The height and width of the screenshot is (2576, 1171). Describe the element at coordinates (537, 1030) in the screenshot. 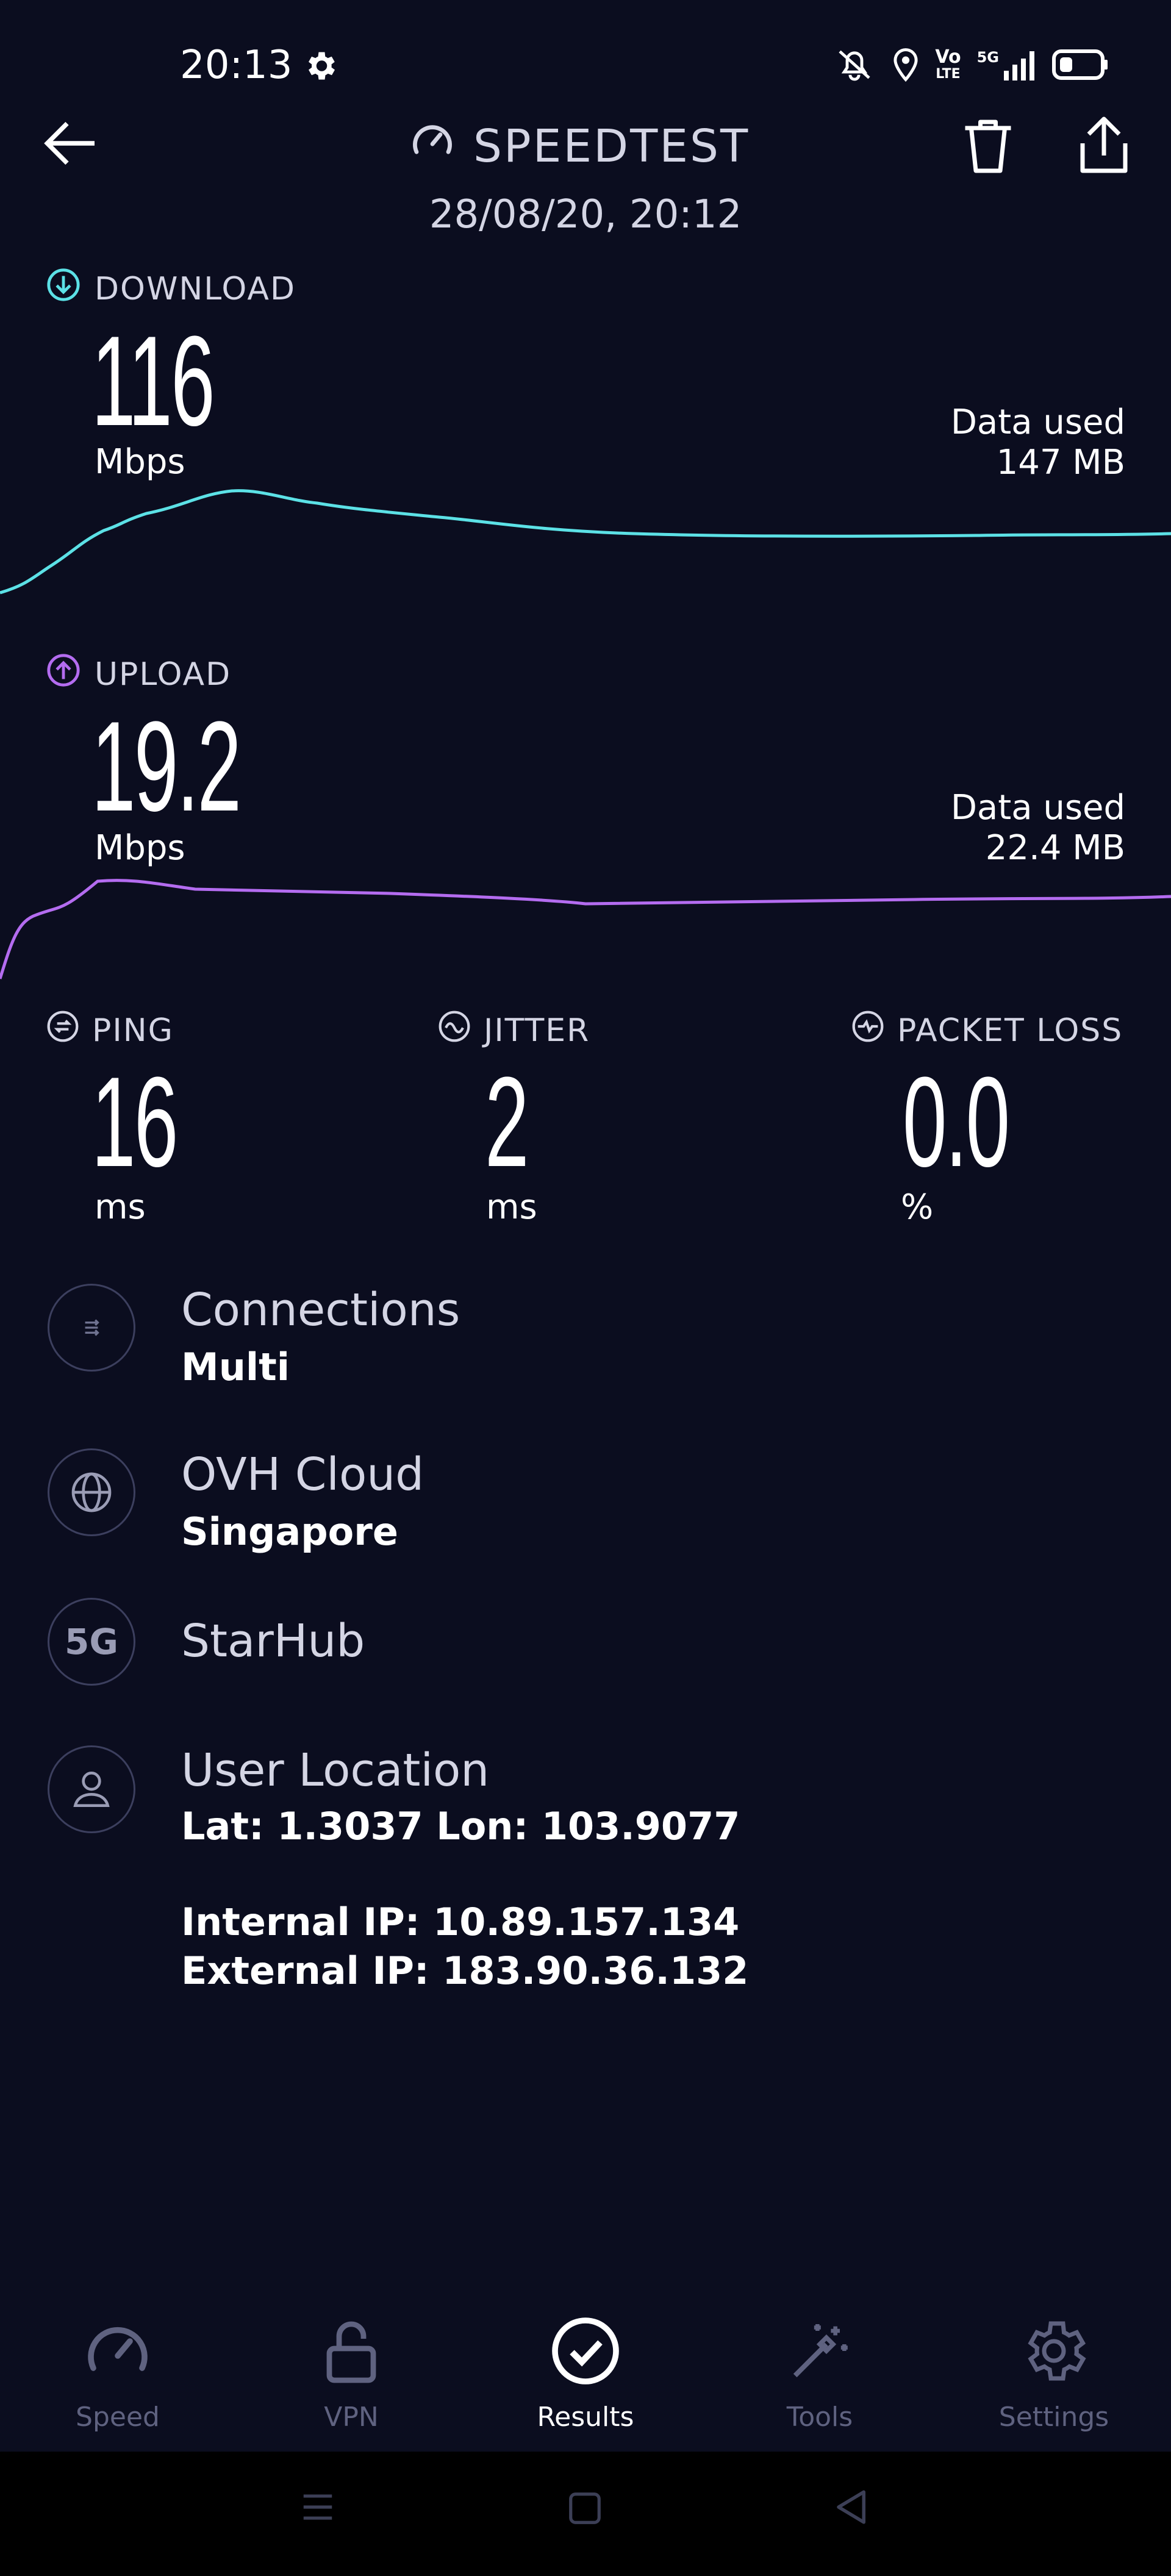

I see `jitter-label-text: JITTER` at that location.